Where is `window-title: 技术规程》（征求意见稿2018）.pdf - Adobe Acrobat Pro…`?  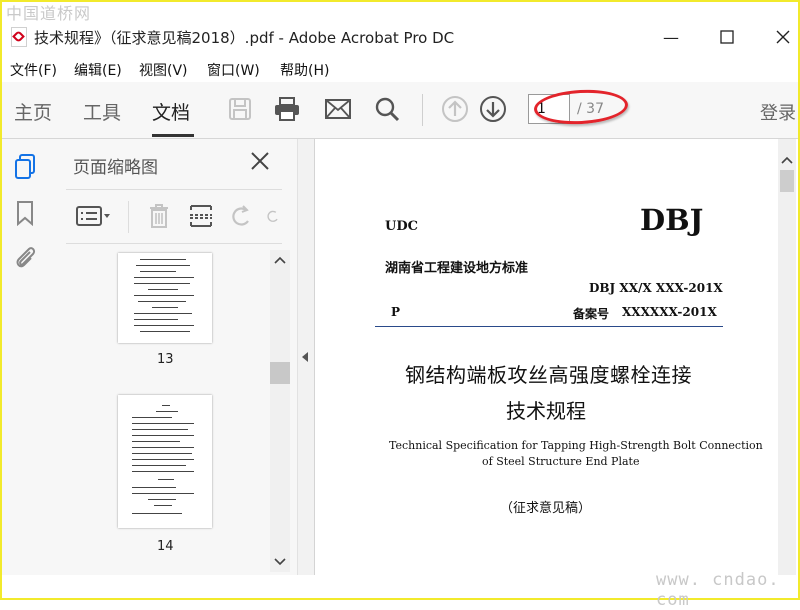
window-title: 技术规程》（征求意见稿2018）.pdf - Adobe Acrobat Pro… is located at coordinates (244, 38).